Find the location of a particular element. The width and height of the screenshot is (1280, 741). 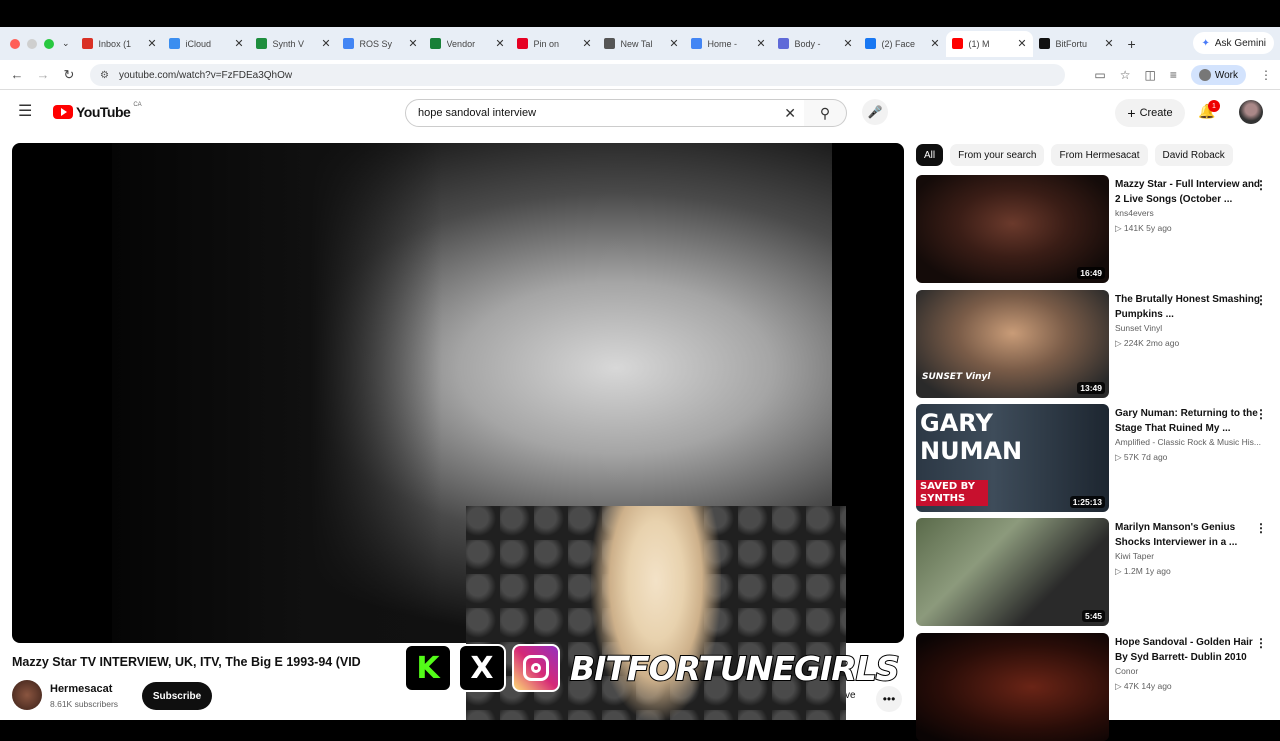

channel-name: Hermesacat is located at coordinates (81, 689).